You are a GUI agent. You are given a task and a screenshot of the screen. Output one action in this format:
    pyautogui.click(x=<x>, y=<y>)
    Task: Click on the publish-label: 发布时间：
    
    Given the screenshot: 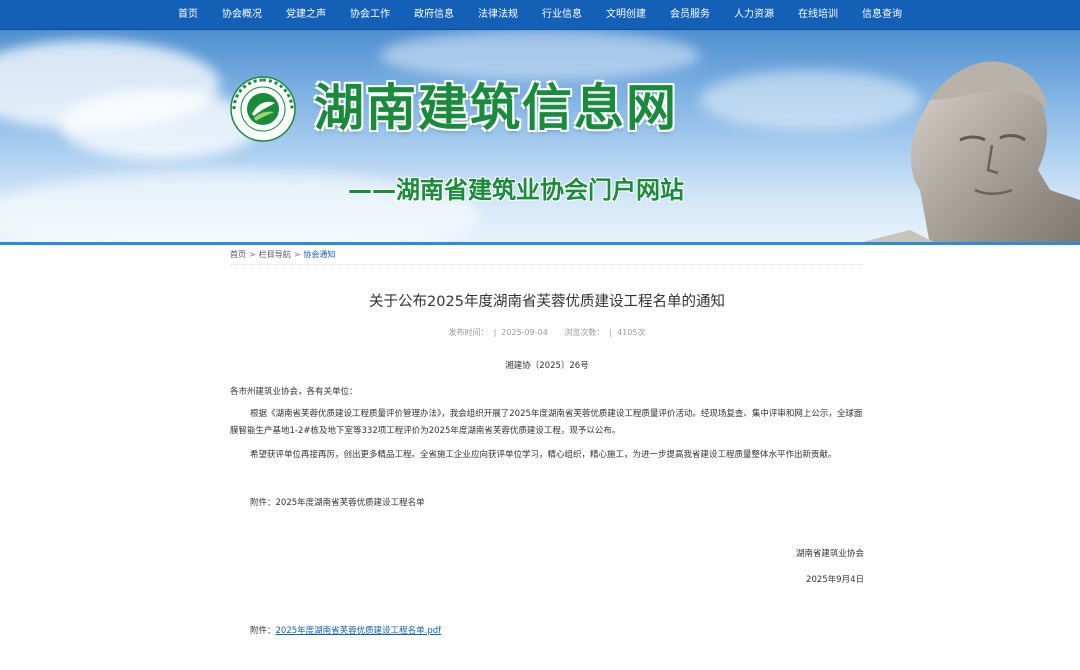 What is the action you would take?
    pyautogui.click(x=468, y=332)
    